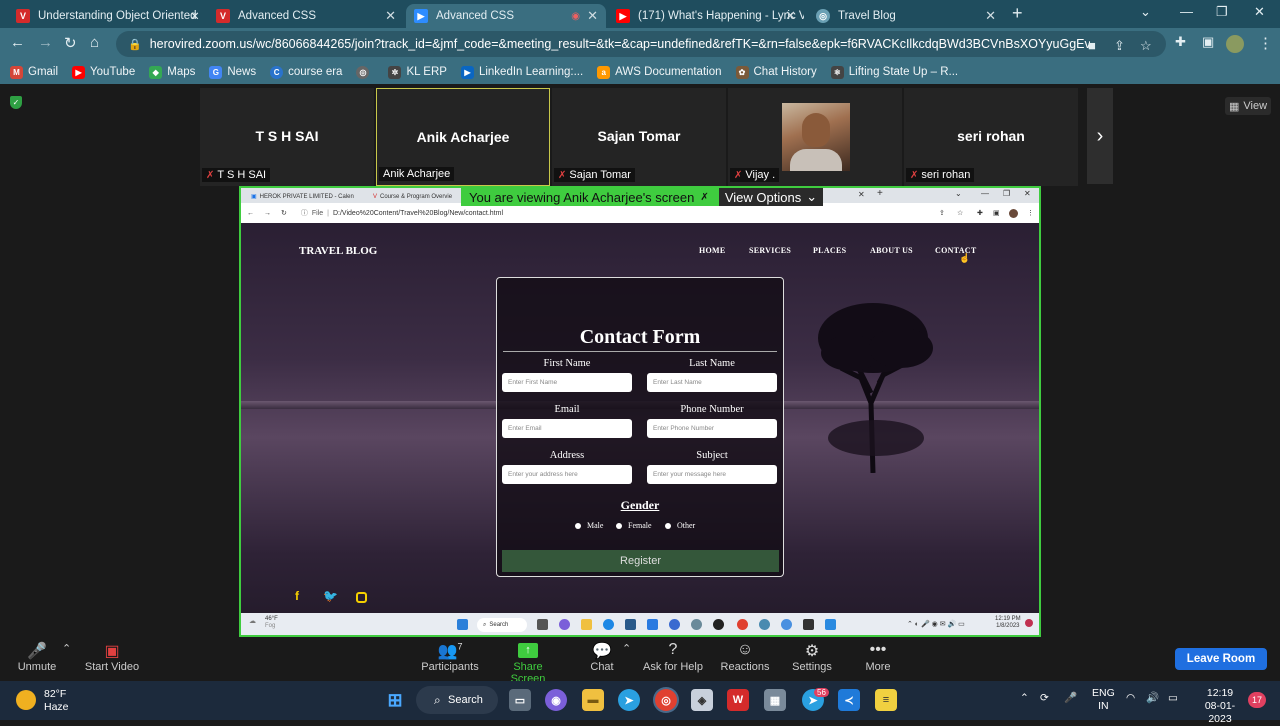 This screenshot has width=1280, height=726. I want to click on telegram-icon: ➤, so click(629, 700).